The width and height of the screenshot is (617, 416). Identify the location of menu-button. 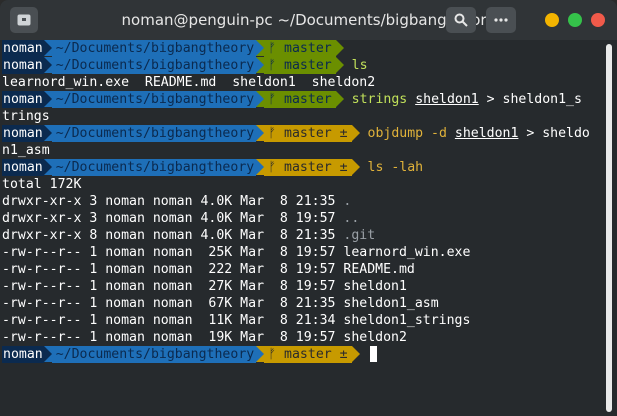
(501, 20).